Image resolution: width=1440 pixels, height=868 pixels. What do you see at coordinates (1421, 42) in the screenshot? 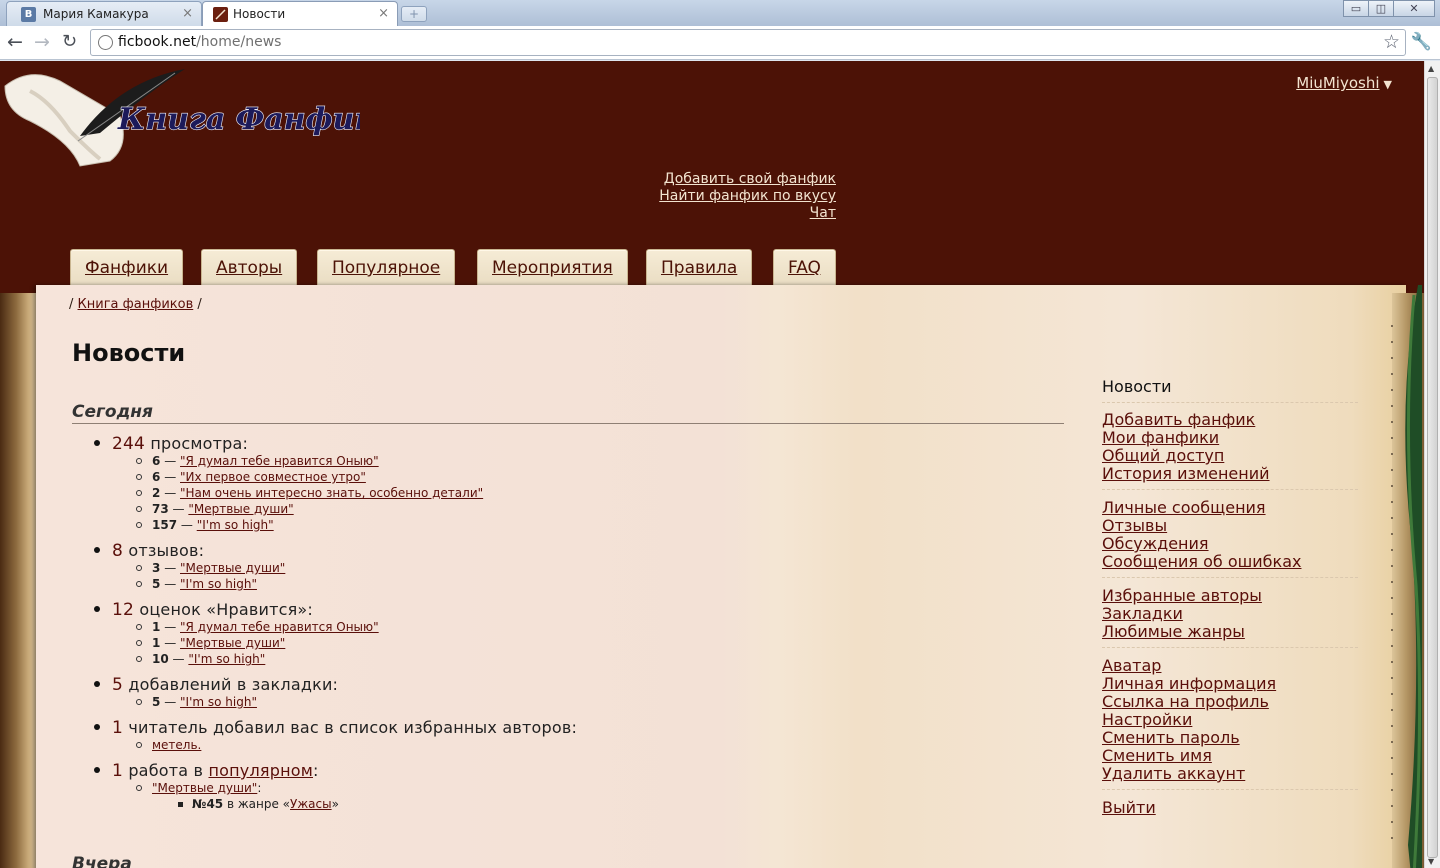
I see `wrench-menu-icon: 🔧` at bounding box center [1421, 42].